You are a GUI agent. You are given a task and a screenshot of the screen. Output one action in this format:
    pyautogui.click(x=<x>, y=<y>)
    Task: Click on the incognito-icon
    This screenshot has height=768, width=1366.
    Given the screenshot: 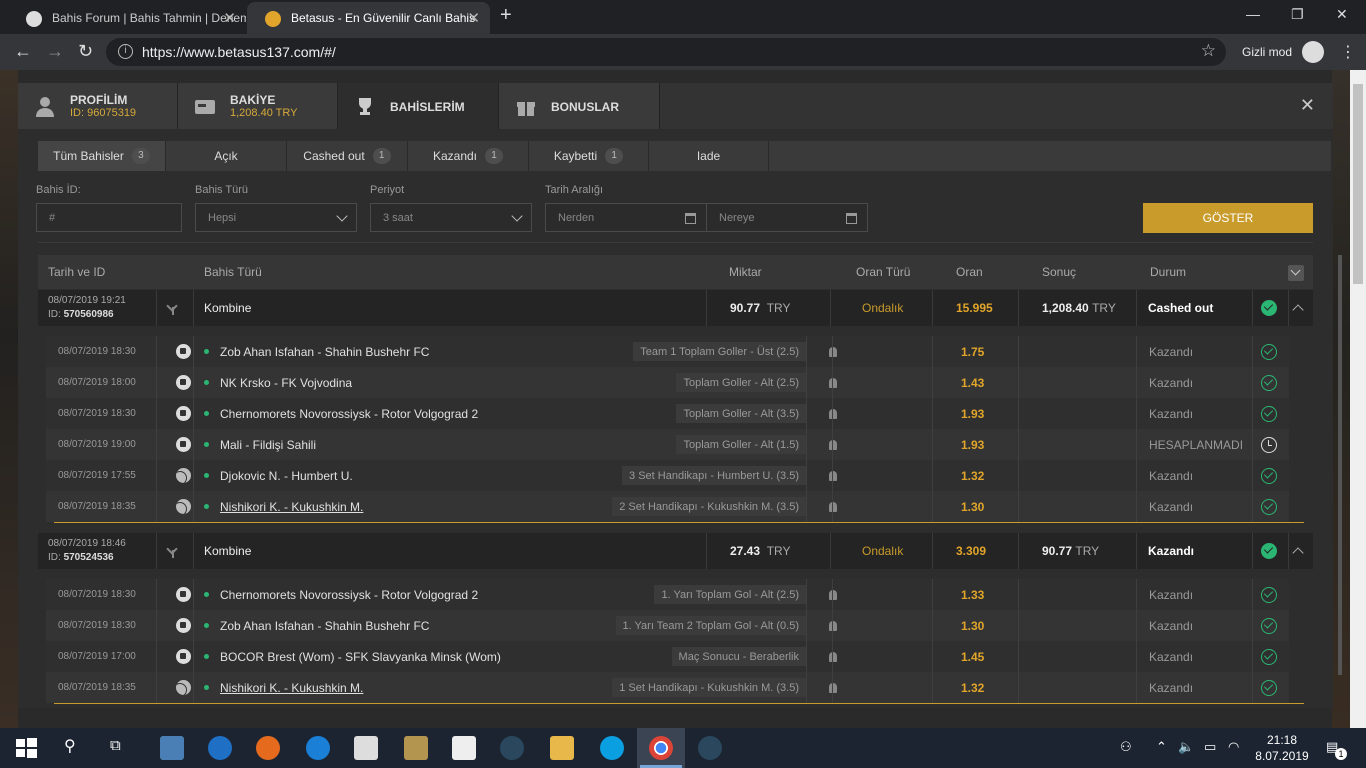 What is the action you would take?
    pyautogui.click(x=1313, y=52)
    